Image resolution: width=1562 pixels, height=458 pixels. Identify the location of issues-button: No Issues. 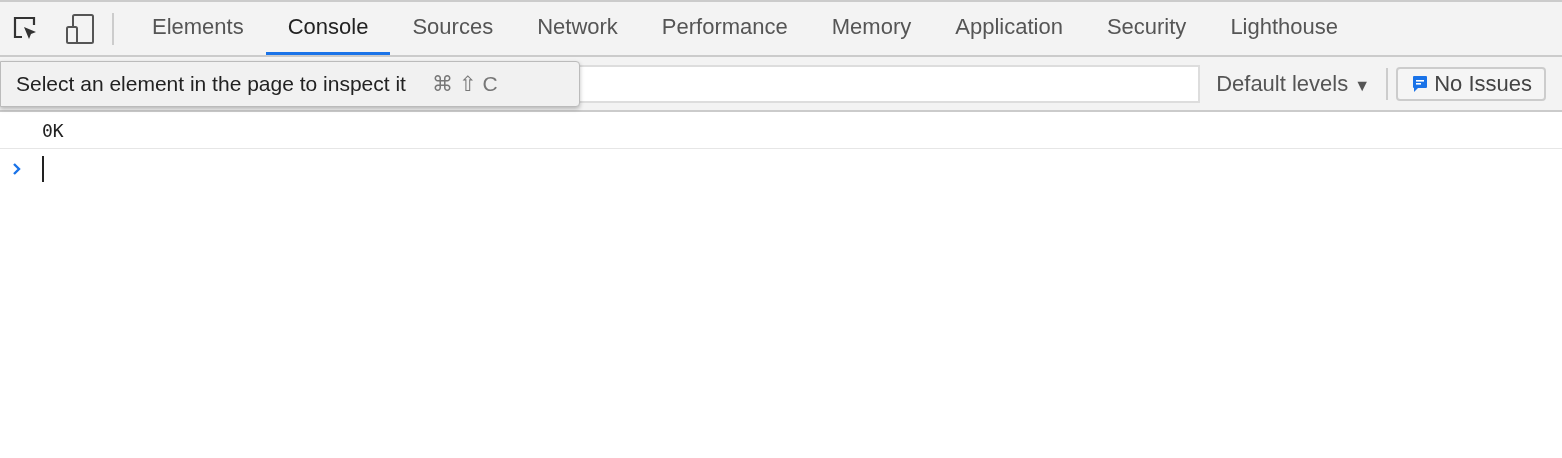
(1471, 83).